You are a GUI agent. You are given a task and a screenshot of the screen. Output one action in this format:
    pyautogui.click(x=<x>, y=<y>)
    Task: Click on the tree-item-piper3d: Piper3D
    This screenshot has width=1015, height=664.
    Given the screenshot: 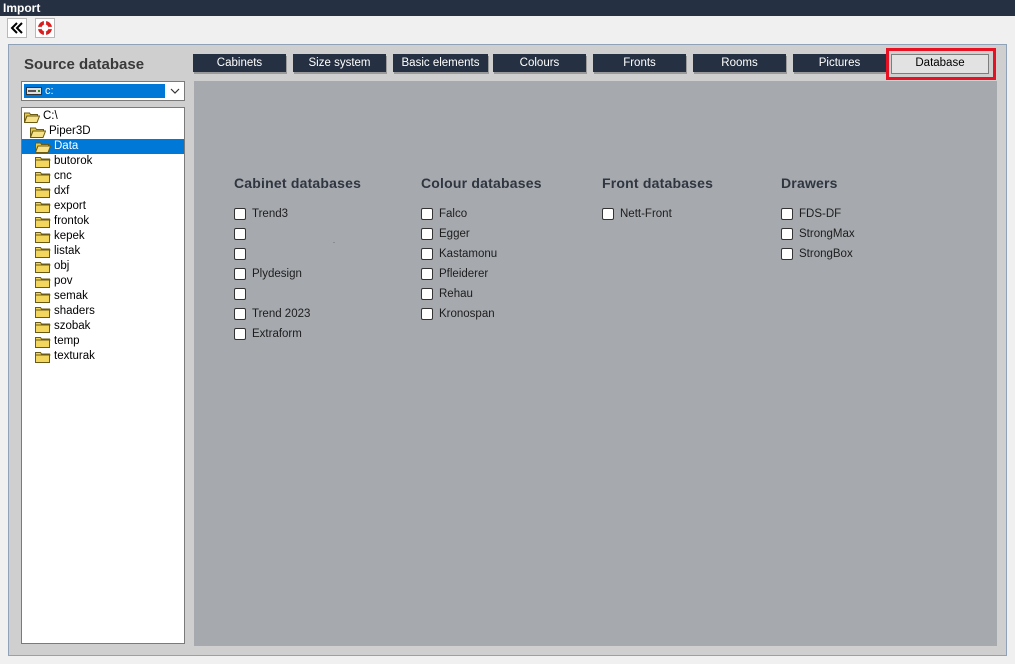 What is the action you would take?
    pyautogui.click(x=60, y=131)
    